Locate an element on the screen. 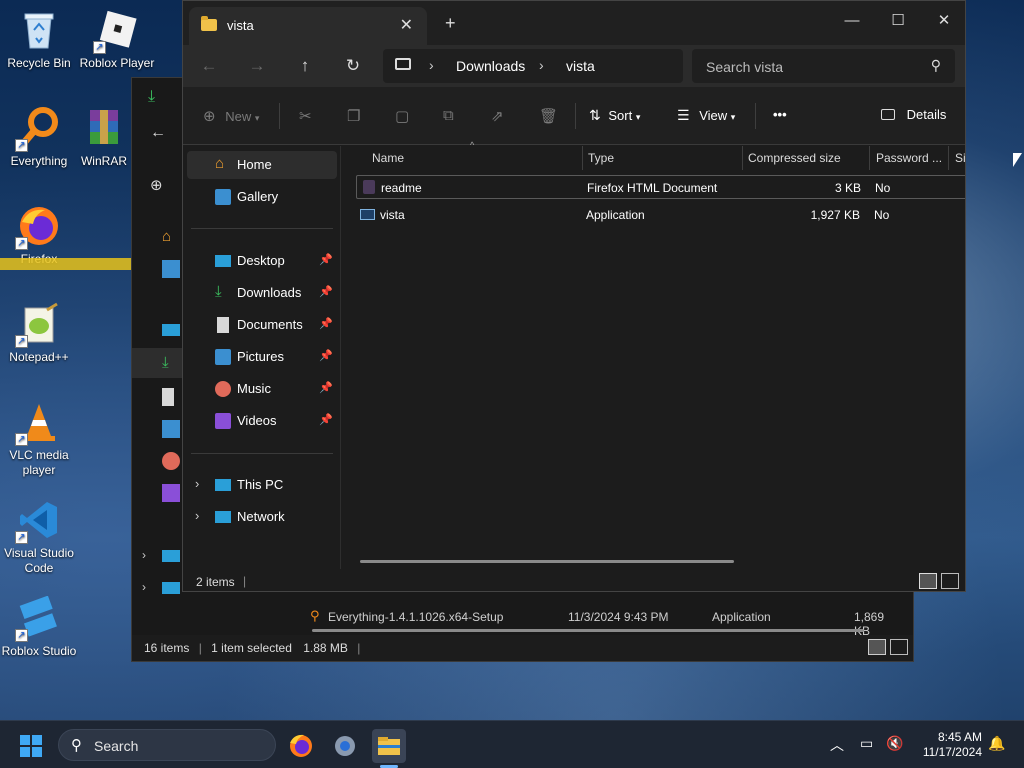  desktop-icon-notepad-plus-plus: ↗ Notepad++ is located at coordinates (39, 333).